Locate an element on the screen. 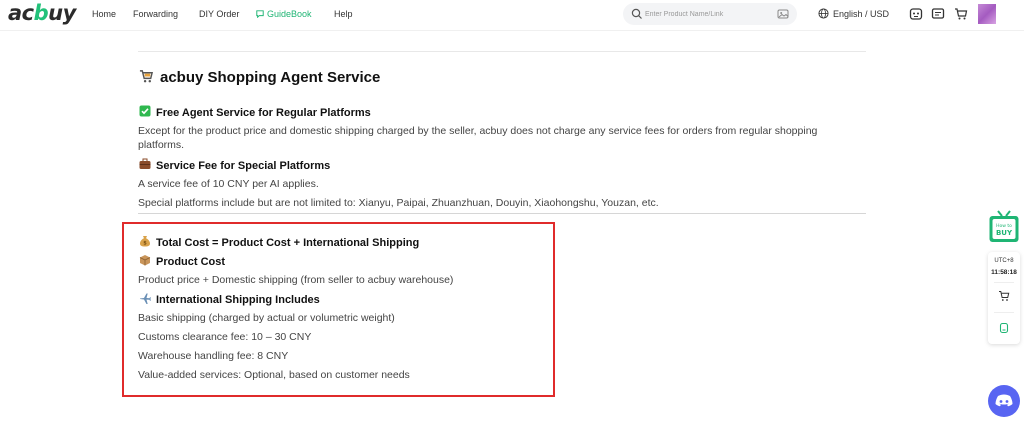 The height and width of the screenshot is (422, 1024). product-cost-heading: Product Cost is located at coordinates (182, 261).